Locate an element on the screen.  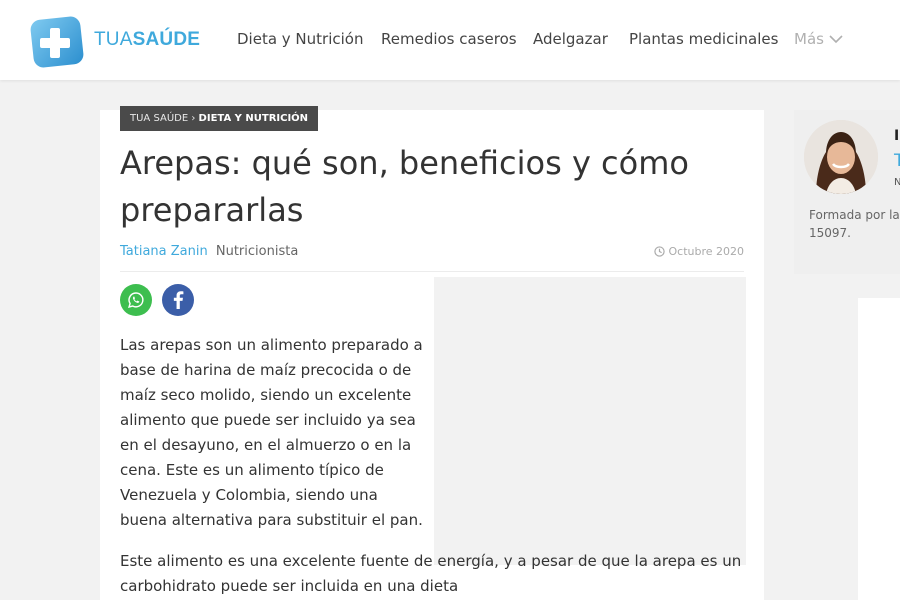
avatar is located at coordinates (841, 157).